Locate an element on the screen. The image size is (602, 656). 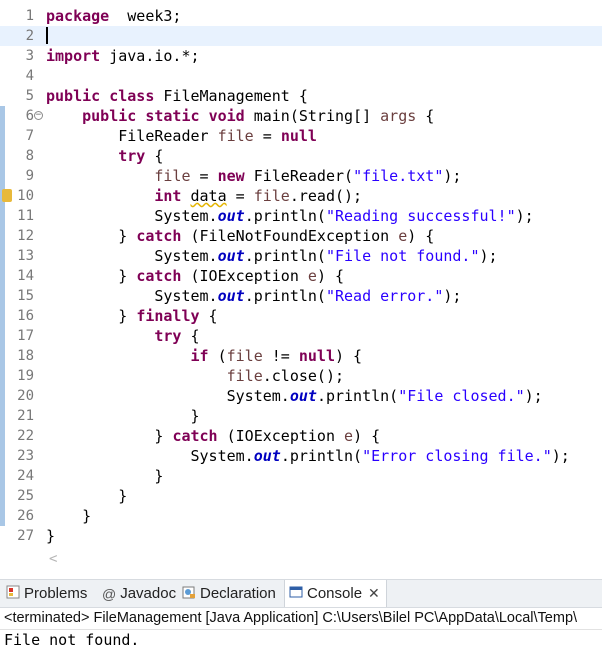
code-line: 24 } is located at coordinates (301, 476).